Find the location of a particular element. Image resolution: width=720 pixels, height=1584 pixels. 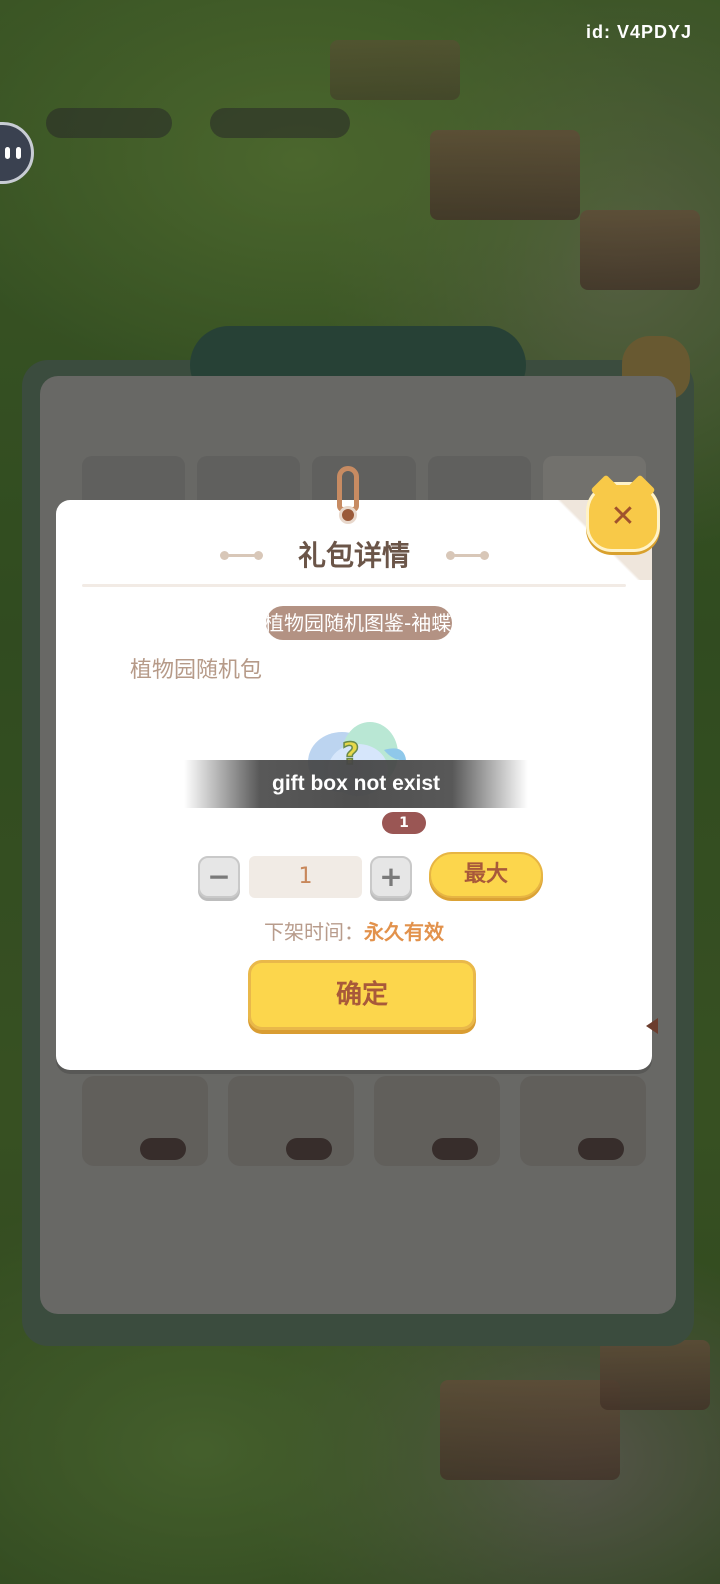

expiry-value: 永久有效 is located at coordinates (404, 932).